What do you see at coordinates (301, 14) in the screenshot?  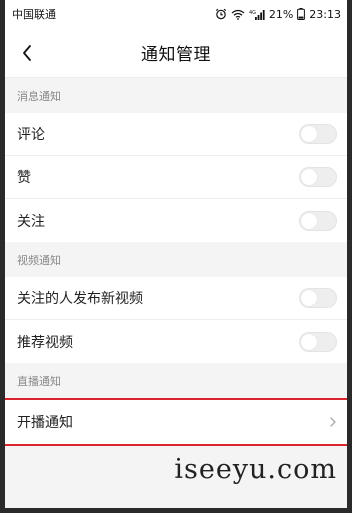 I see `battery-icon` at bounding box center [301, 14].